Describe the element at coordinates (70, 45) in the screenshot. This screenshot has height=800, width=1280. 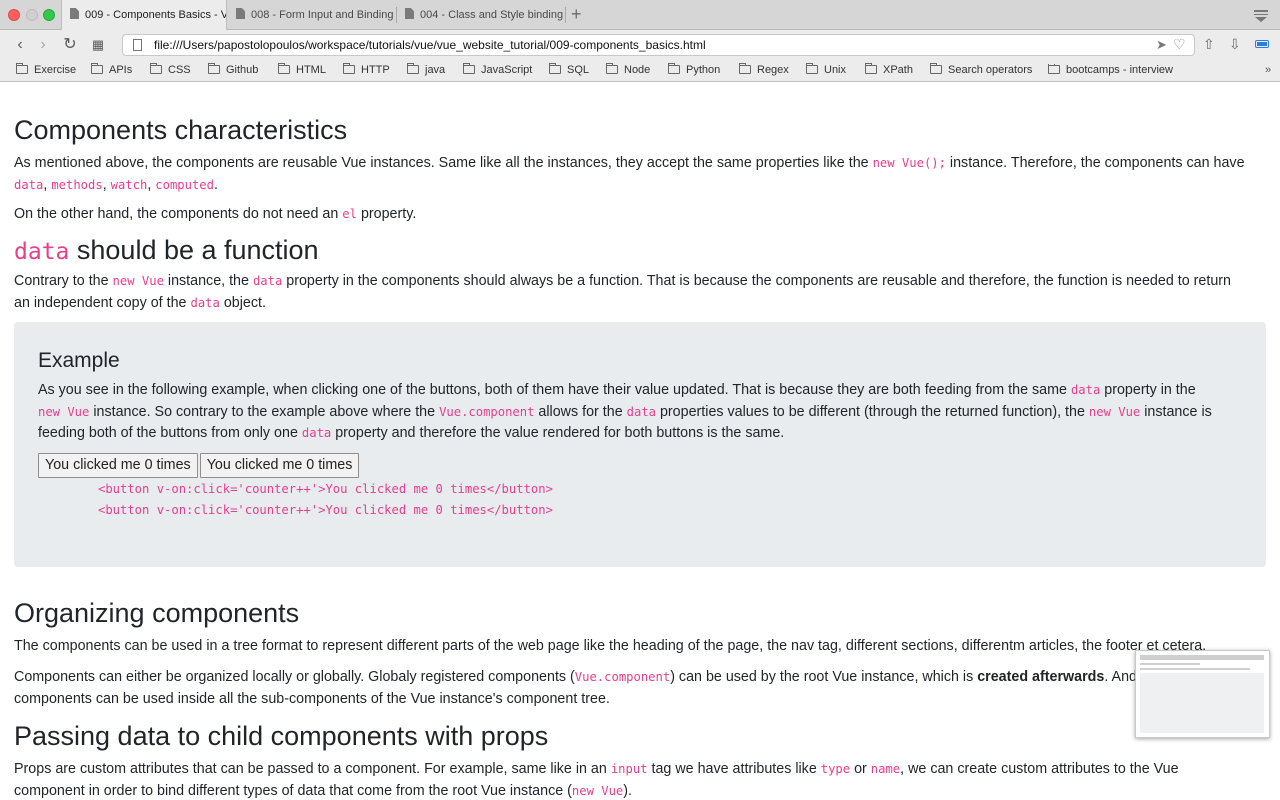
I see `reload-icon: ↻` at that location.